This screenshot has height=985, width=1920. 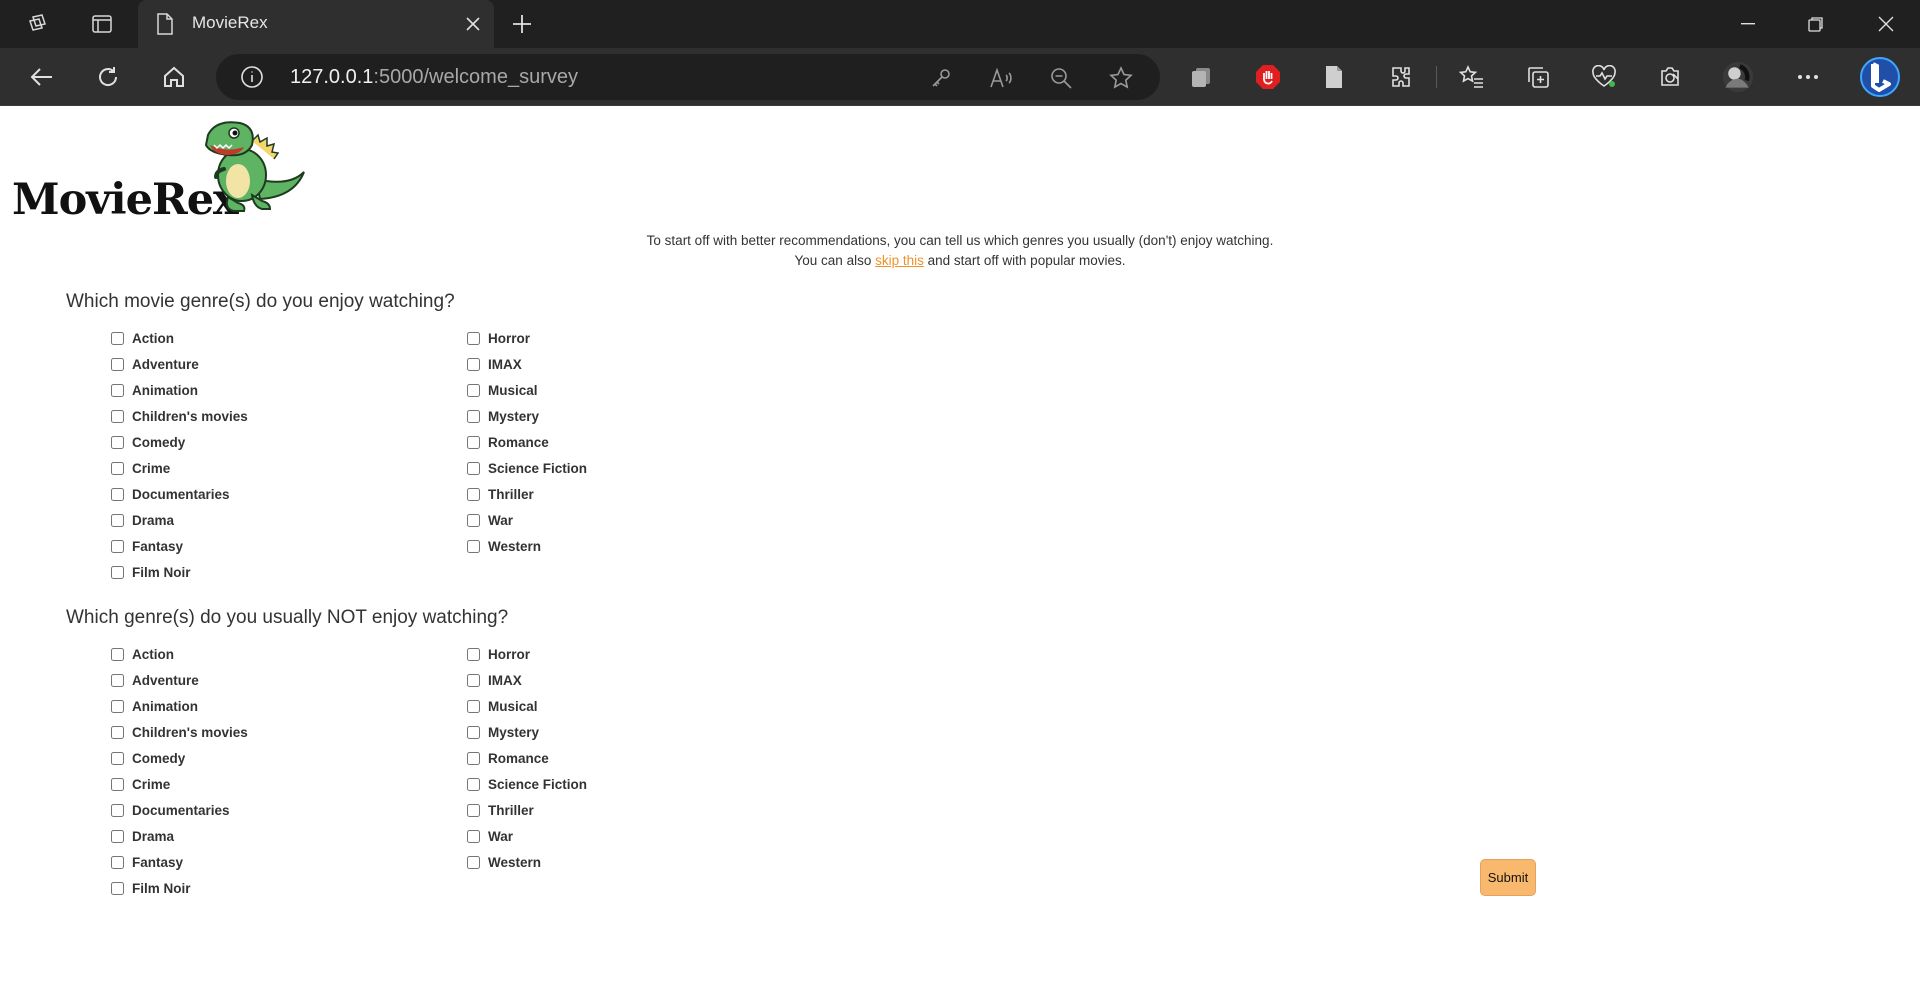 I want to click on collections-ext-icon, so click(x=1202, y=77).